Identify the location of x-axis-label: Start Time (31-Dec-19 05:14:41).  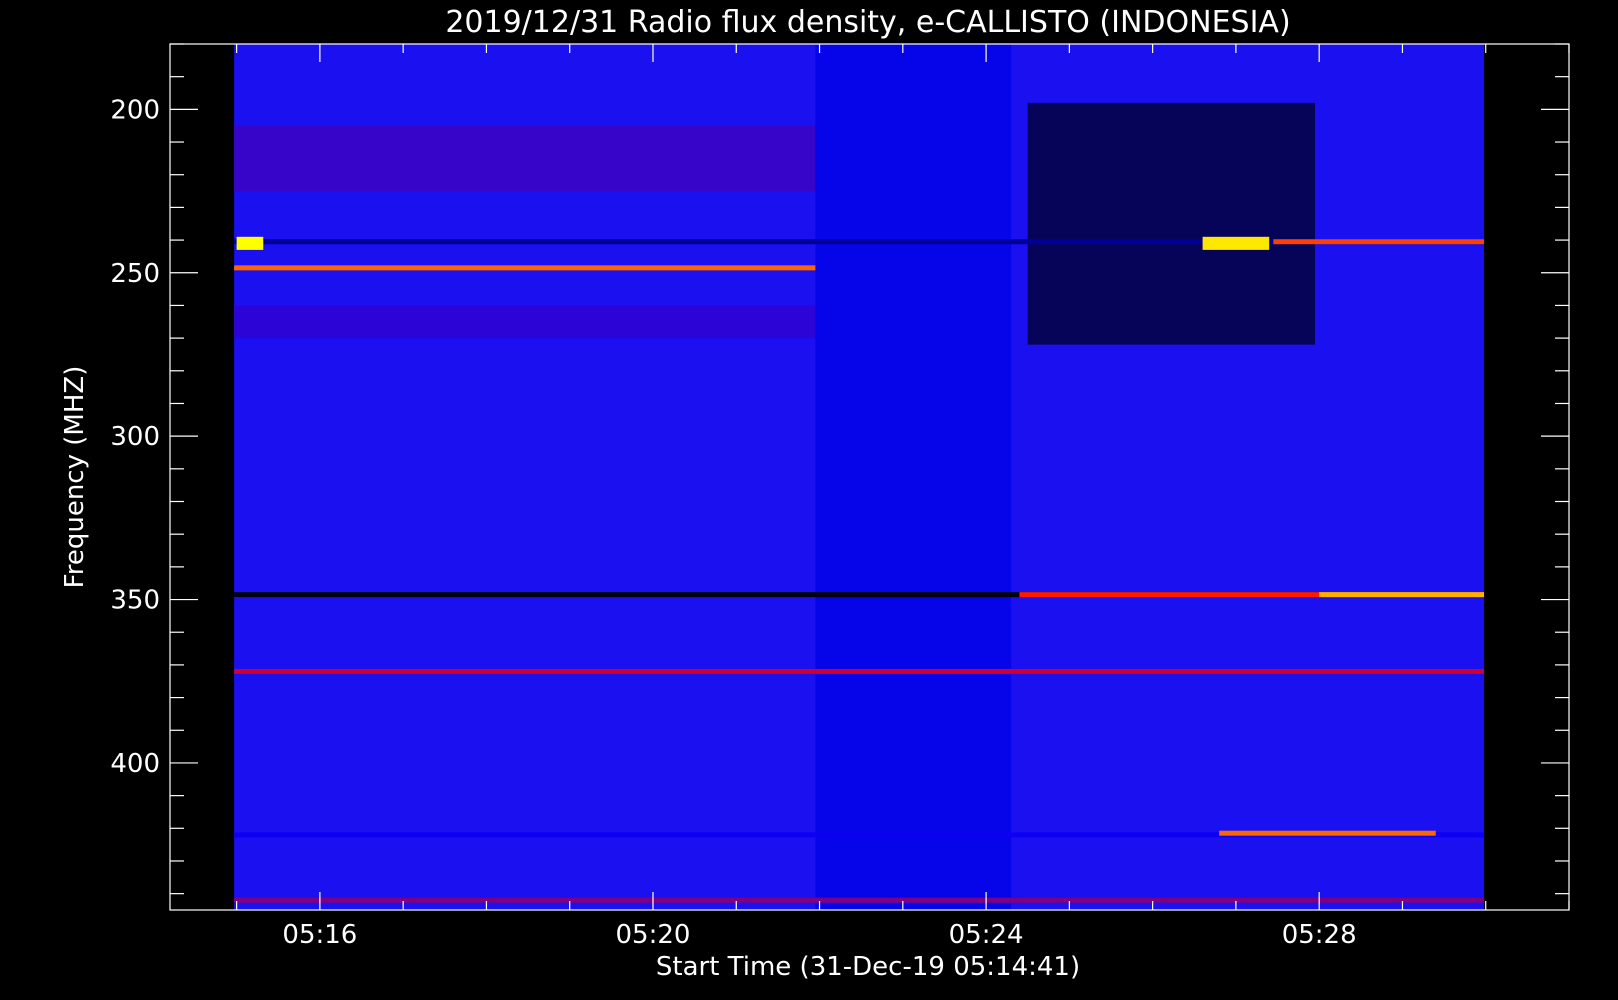
(868, 967).